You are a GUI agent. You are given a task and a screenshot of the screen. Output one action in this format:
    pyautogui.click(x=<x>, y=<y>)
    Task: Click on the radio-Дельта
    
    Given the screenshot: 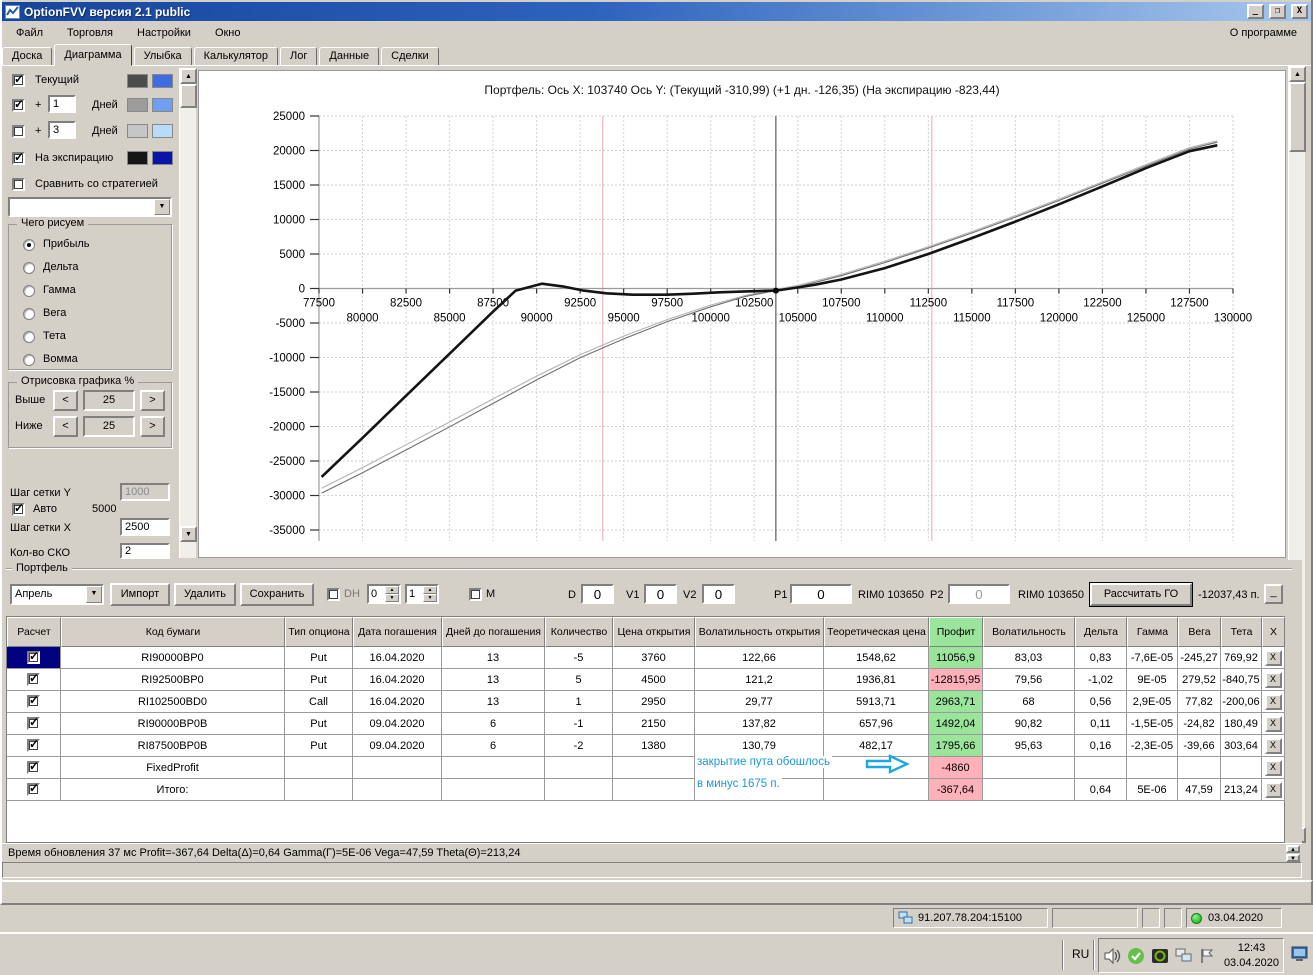 What is the action you would take?
    pyautogui.click(x=29, y=268)
    